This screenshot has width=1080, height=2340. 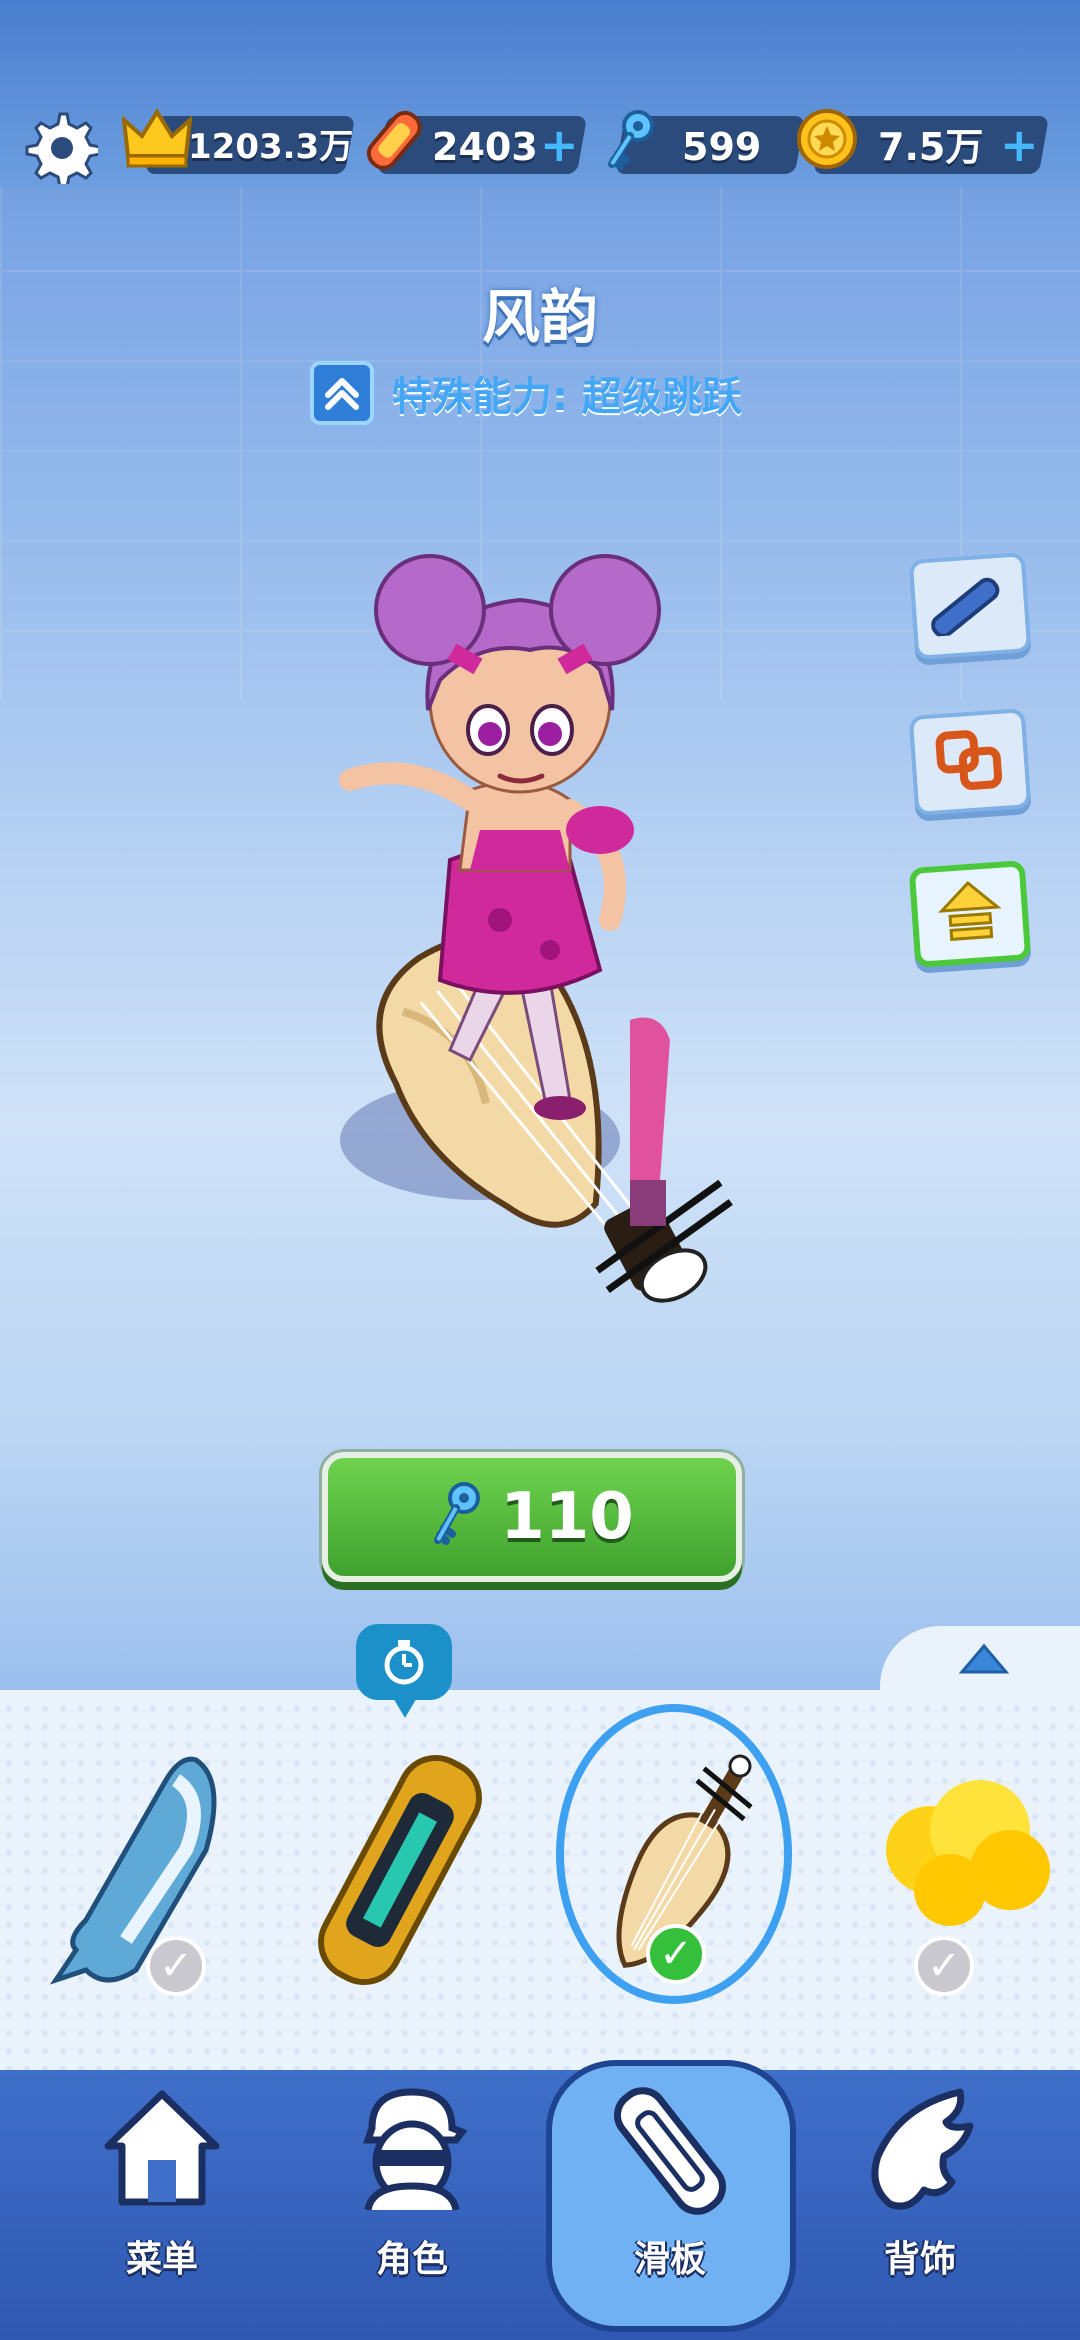 What do you see at coordinates (412, 2149) in the screenshot?
I see `character-icon` at bounding box center [412, 2149].